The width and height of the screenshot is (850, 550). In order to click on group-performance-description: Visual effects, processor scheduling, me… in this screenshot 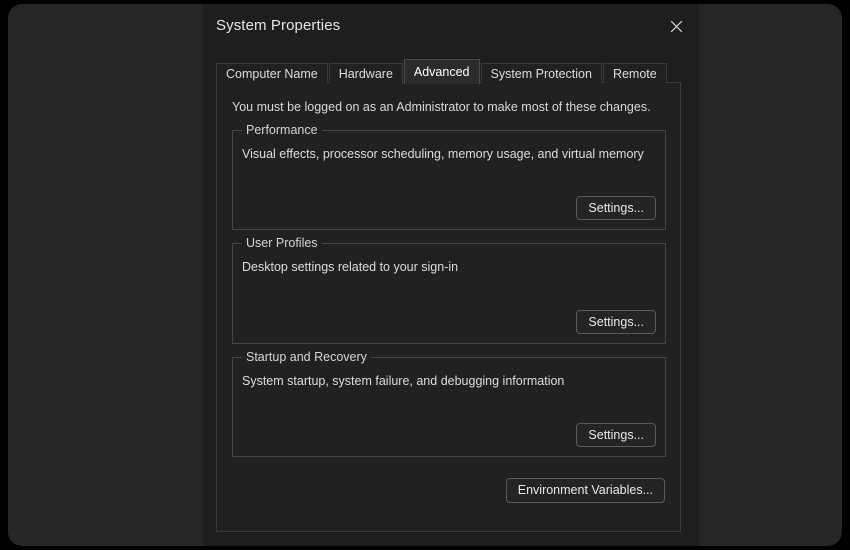, I will do `click(443, 154)`.